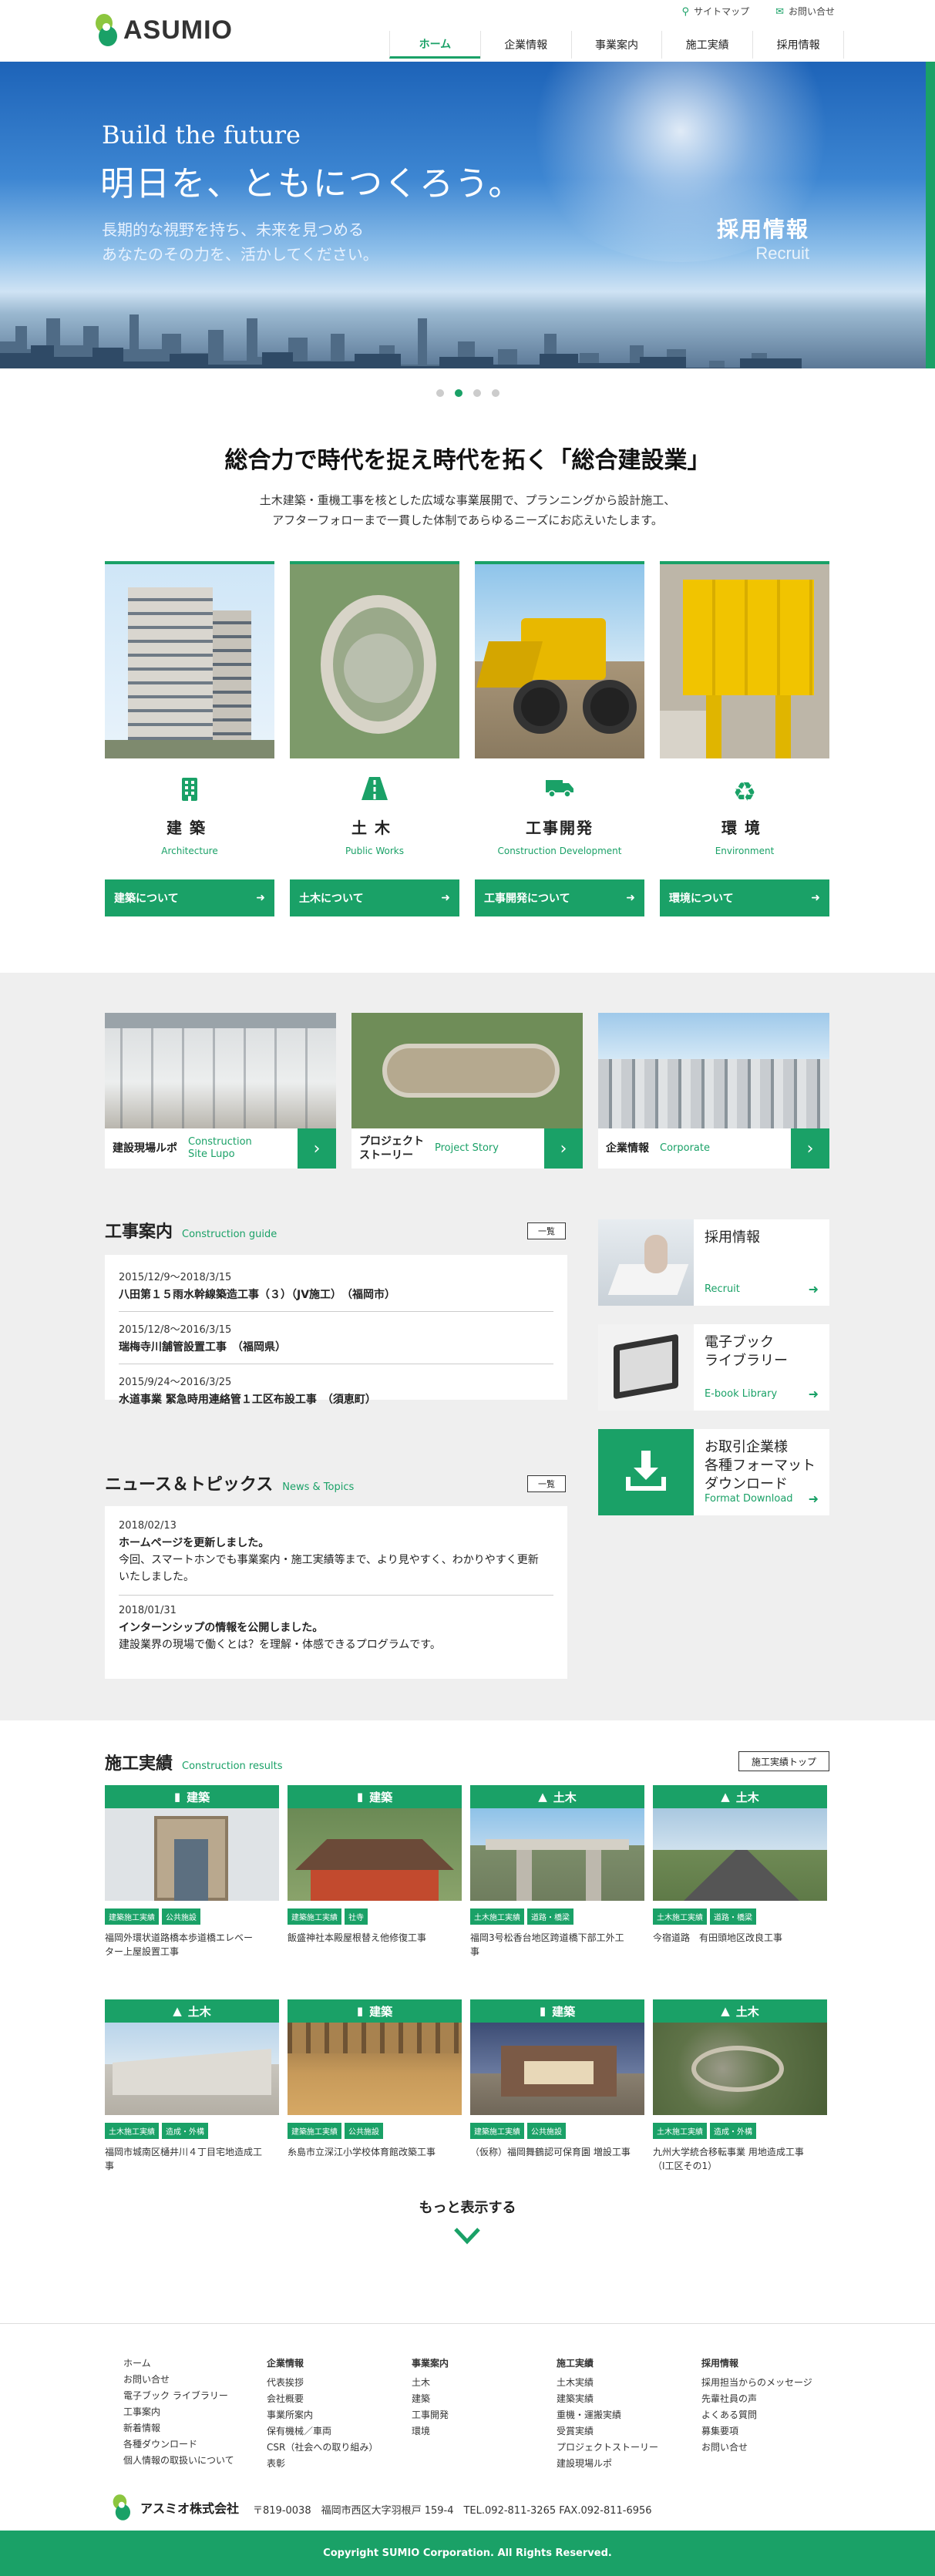 This screenshot has width=935, height=2576. What do you see at coordinates (763, 238) in the screenshot?
I see `hero-recruit-link: 採用情報 Recruit` at bounding box center [763, 238].